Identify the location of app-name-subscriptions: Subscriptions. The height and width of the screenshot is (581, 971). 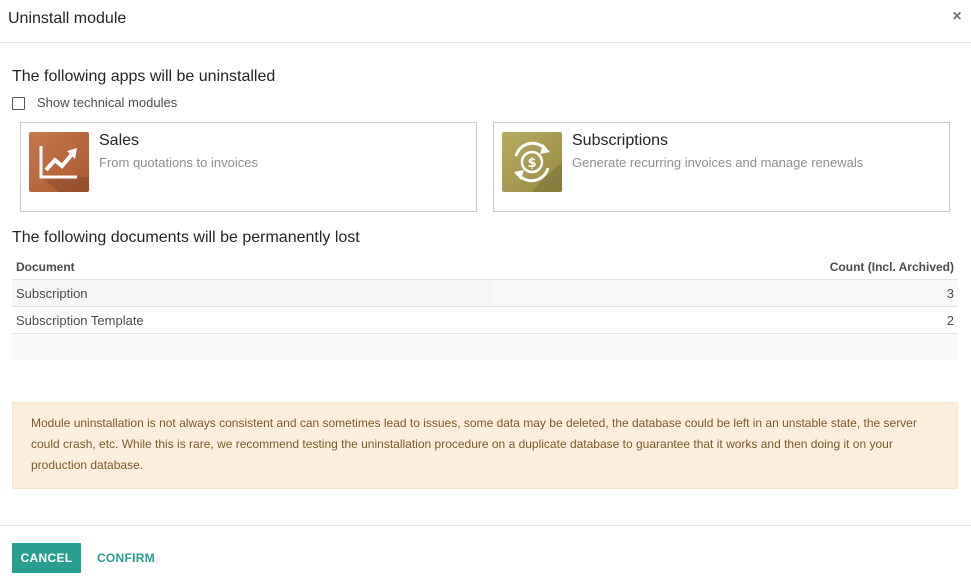
(620, 140).